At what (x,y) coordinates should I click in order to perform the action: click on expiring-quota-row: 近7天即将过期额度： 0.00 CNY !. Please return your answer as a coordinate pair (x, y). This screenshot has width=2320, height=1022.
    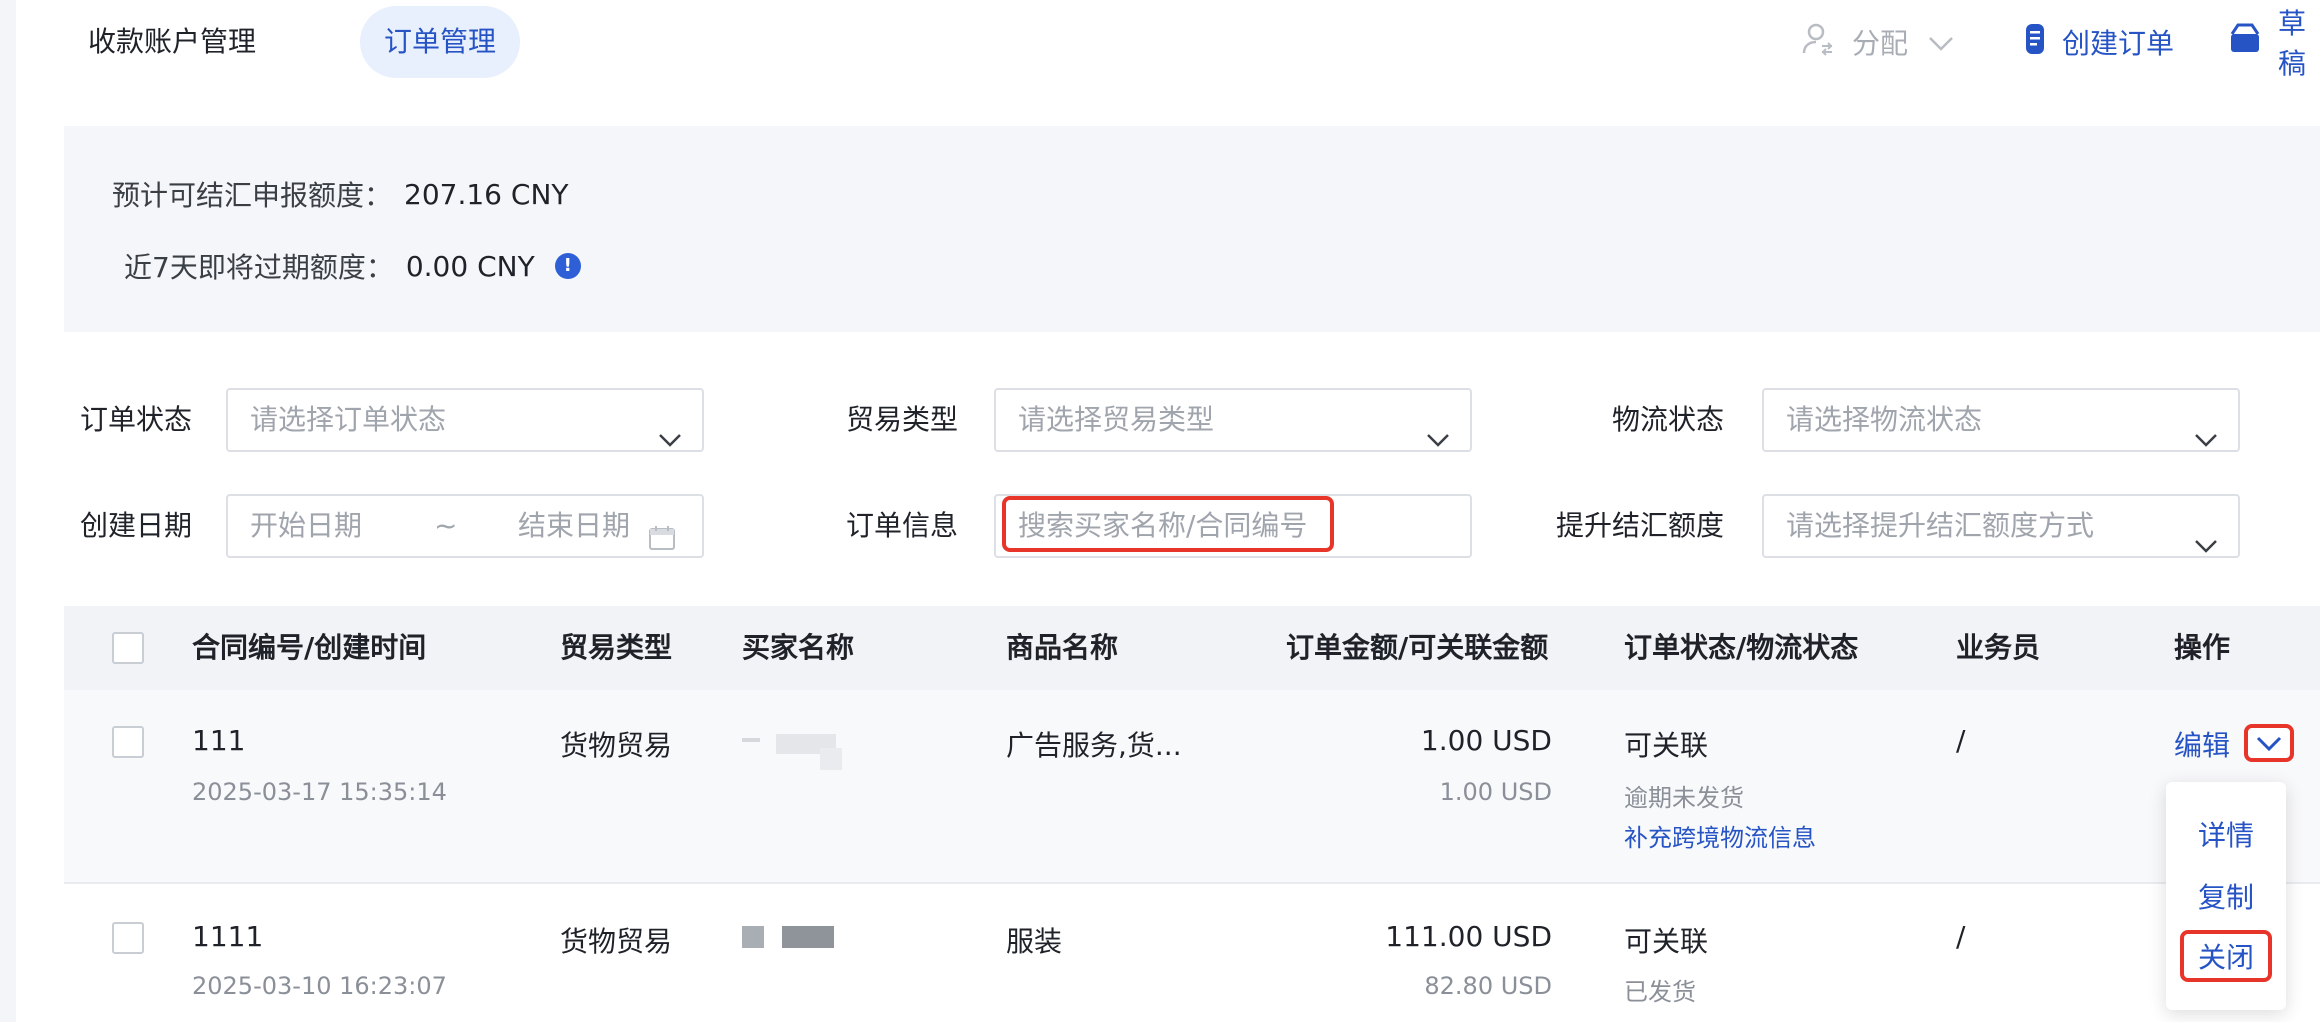
    Looking at the image, I should click on (352, 266).